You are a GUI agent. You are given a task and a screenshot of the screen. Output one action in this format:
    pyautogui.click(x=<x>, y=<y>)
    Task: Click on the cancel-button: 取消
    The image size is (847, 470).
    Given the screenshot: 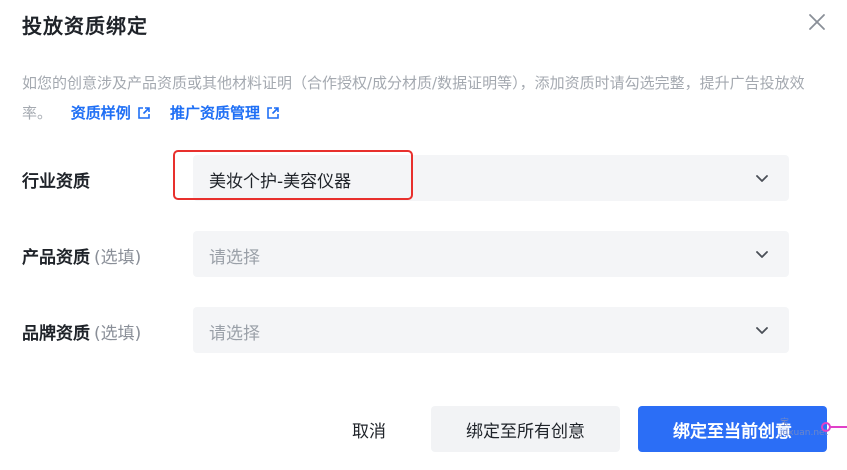 What is the action you would take?
    pyautogui.click(x=369, y=429)
    